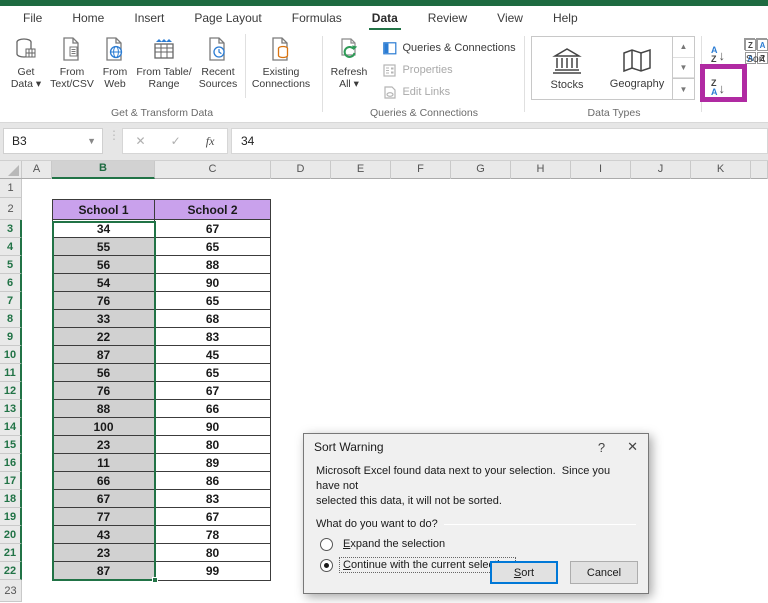  What do you see at coordinates (11, 571) in the screenshot?
I see `row-header-22: 22` at bounding box center [11, 571].